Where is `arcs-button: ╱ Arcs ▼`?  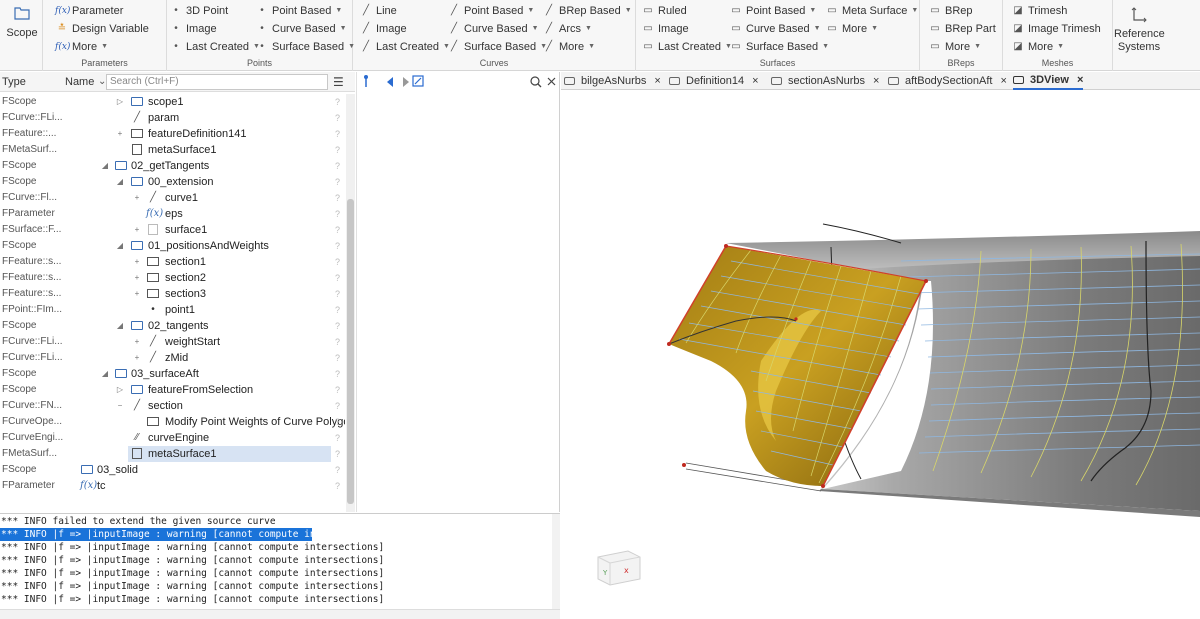
arcs-button: ╱ Arcs ▼ is located at coordinates (567, 29).